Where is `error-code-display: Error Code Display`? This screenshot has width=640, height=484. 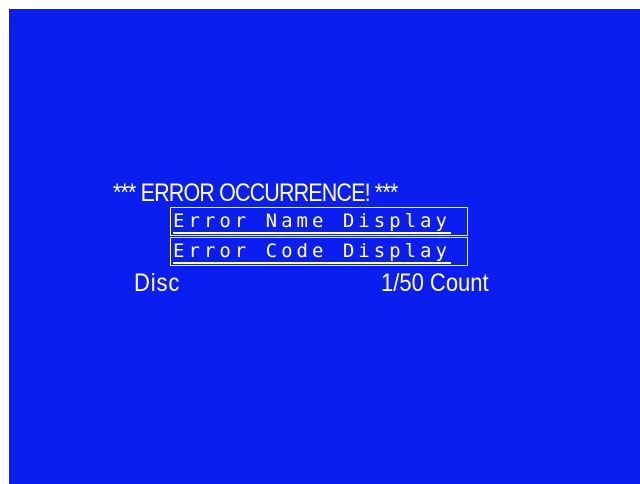
error-code-display: Error Code Display is located at coordinates (319, 251).